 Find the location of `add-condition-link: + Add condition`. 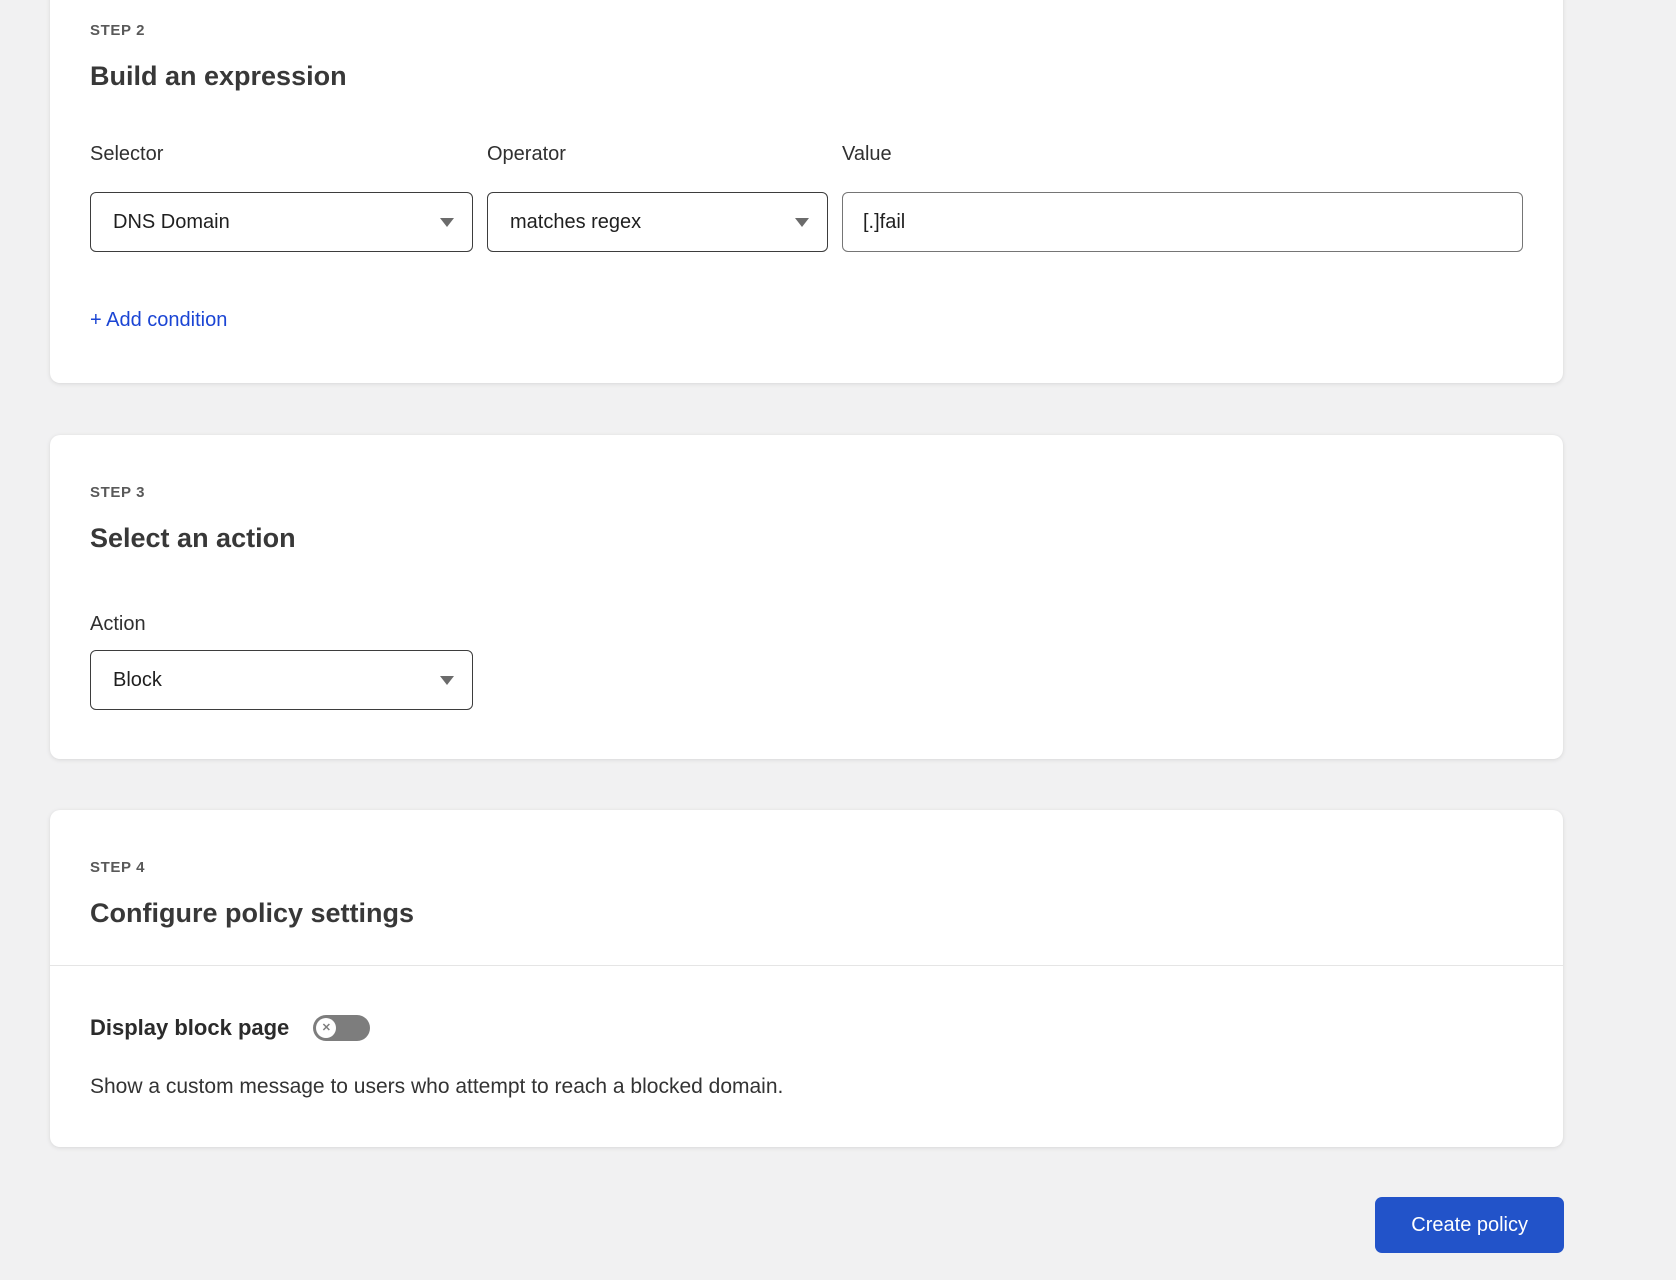

add-condition-link: + Add condition is located at coordinates (158, 320).